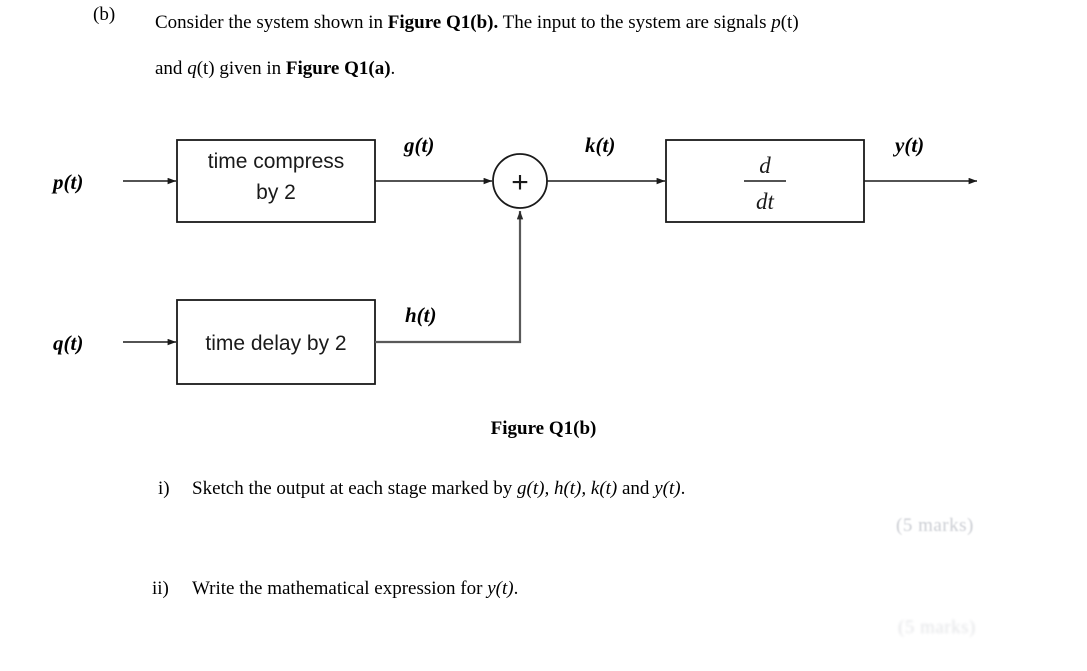 This screenshot has height=671, width=1087. Describe the element at coordinates (418, 145) in the screenshot. I see `signal-label-g: g(t)` at that location.